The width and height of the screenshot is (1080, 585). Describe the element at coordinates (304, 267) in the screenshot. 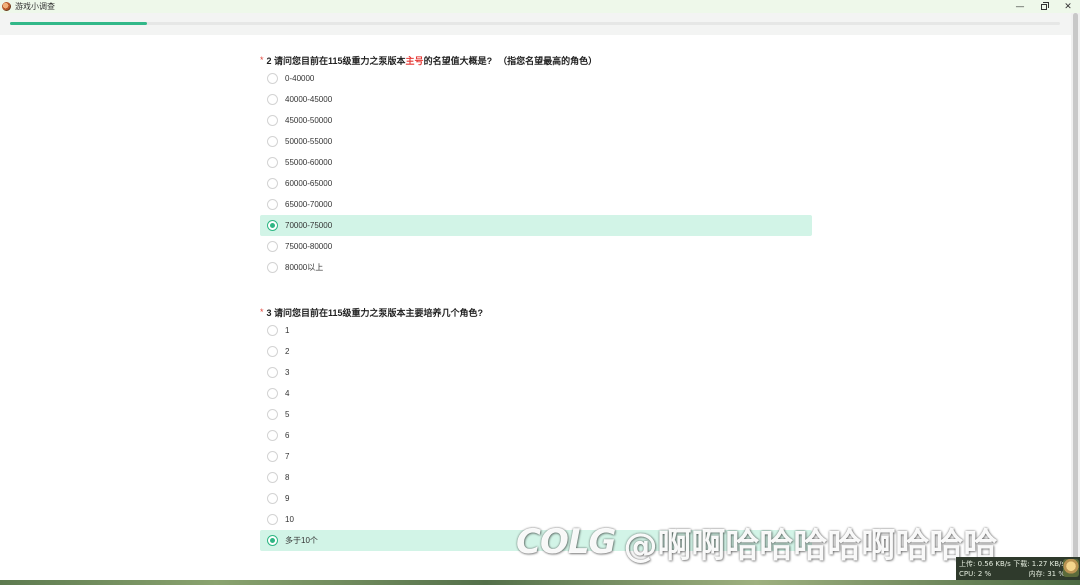

I see `option-label: 80000以上` at that location.